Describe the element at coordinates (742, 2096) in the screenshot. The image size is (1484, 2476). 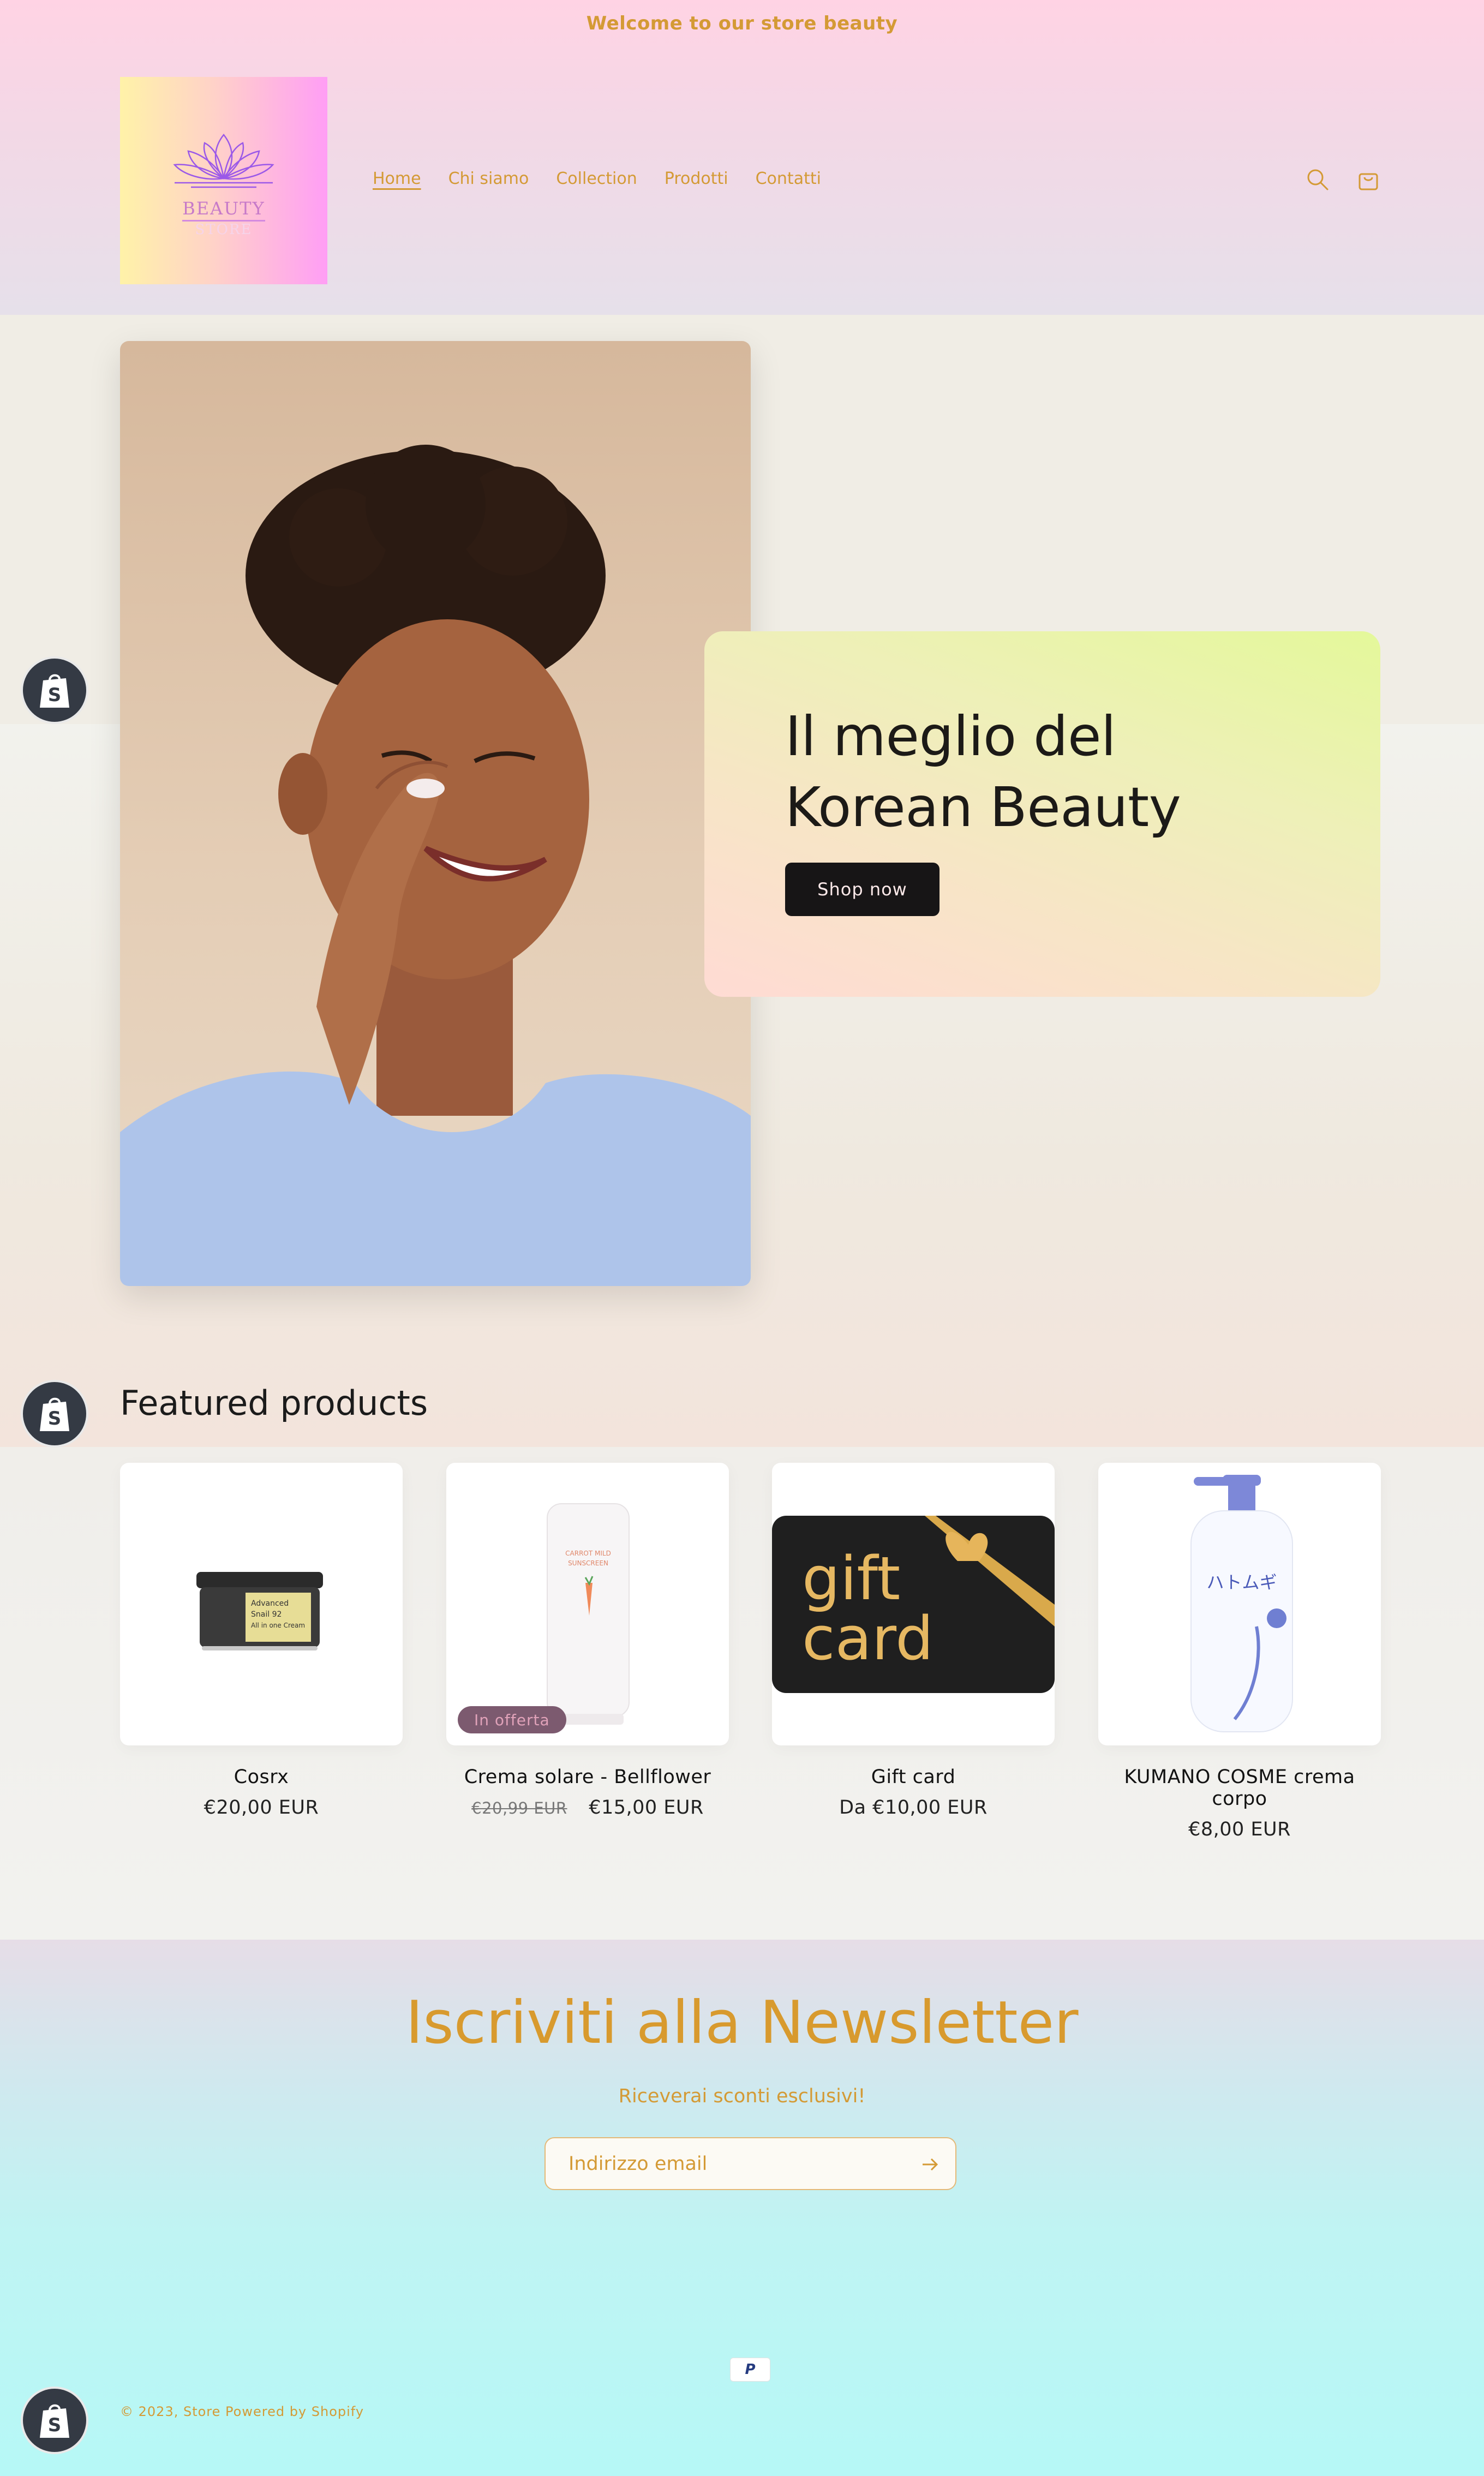
I see `newsletter-subtitle: Riceverai sconti esclusivi!` at that location.